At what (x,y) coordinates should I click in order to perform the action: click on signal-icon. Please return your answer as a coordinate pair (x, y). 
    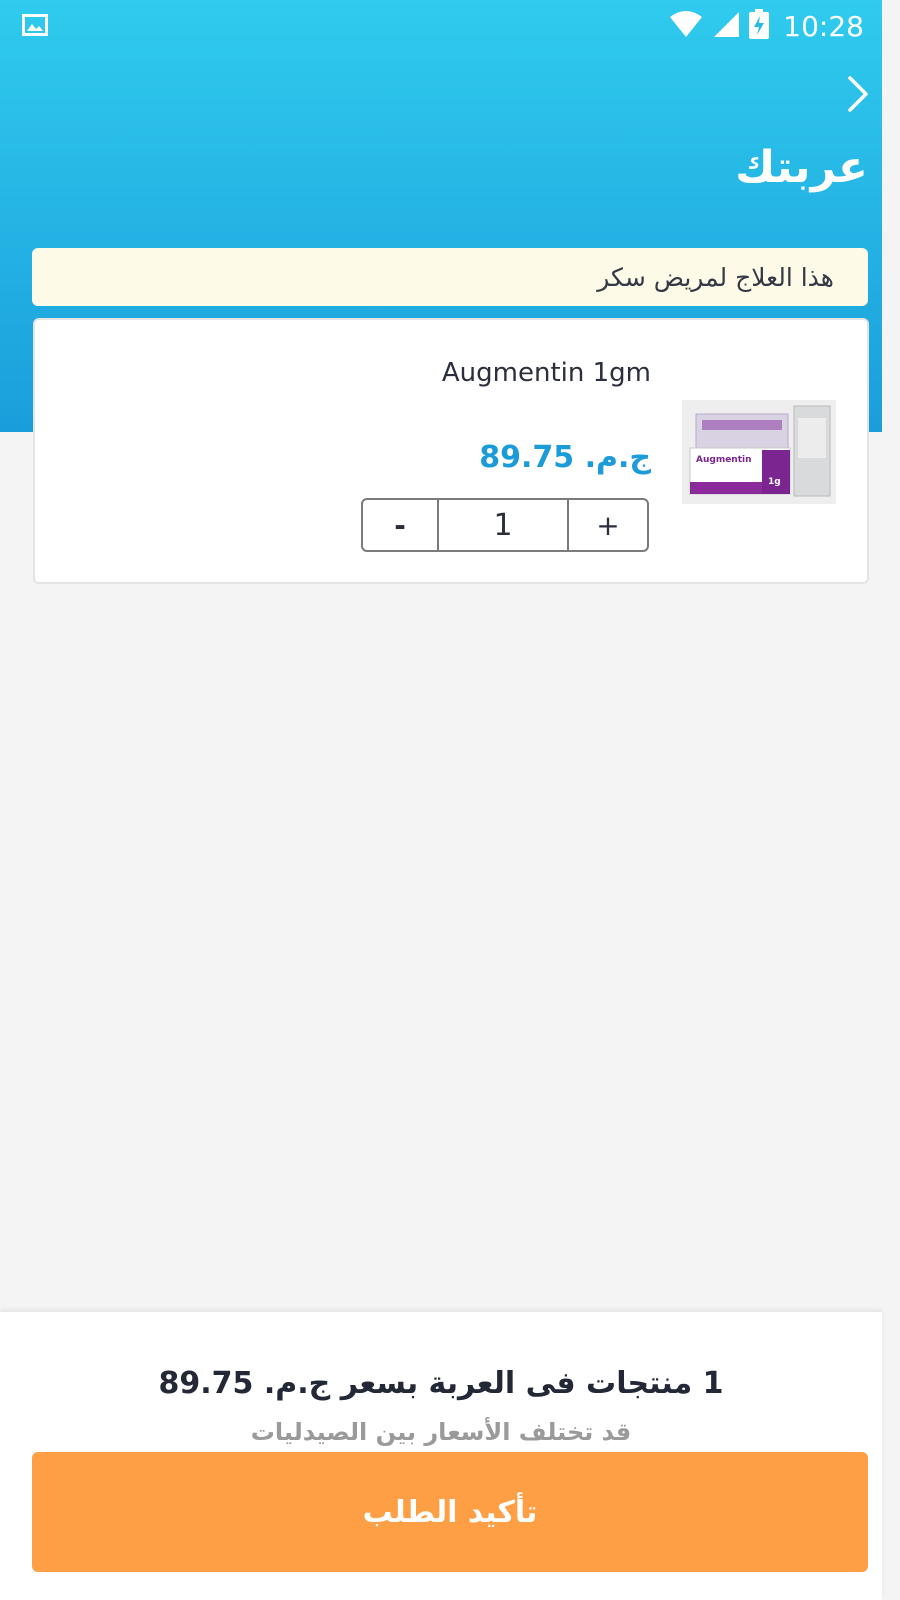
    Looking at the image, I should click on (726, 26).